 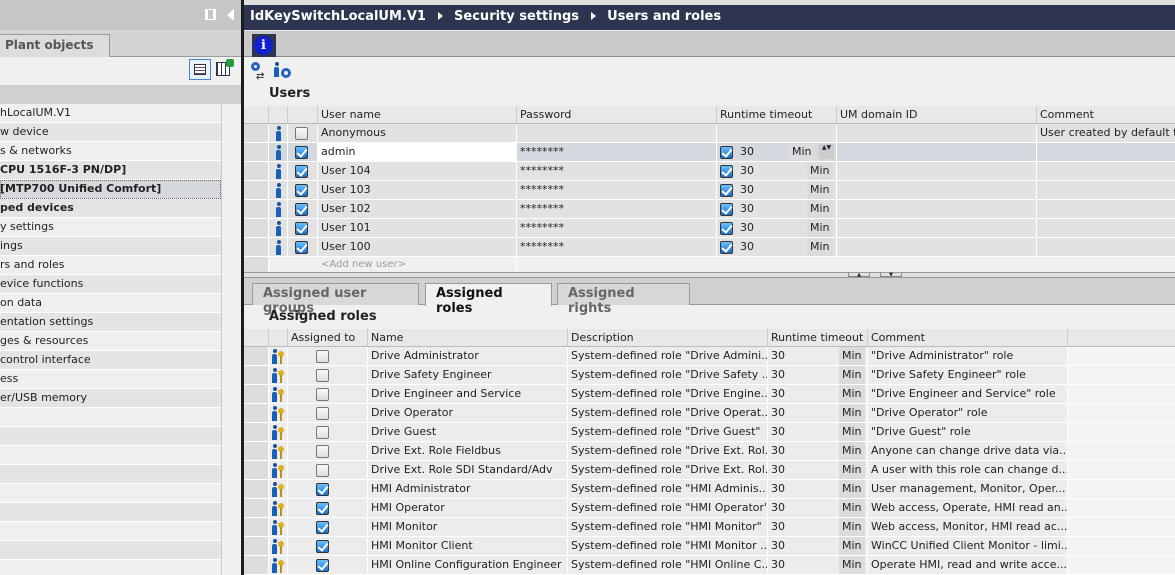 What do you see at coordinates (110, 341) in the screenshot?
I see `tree-item: ges & resources` at bounding box center [110, 341].